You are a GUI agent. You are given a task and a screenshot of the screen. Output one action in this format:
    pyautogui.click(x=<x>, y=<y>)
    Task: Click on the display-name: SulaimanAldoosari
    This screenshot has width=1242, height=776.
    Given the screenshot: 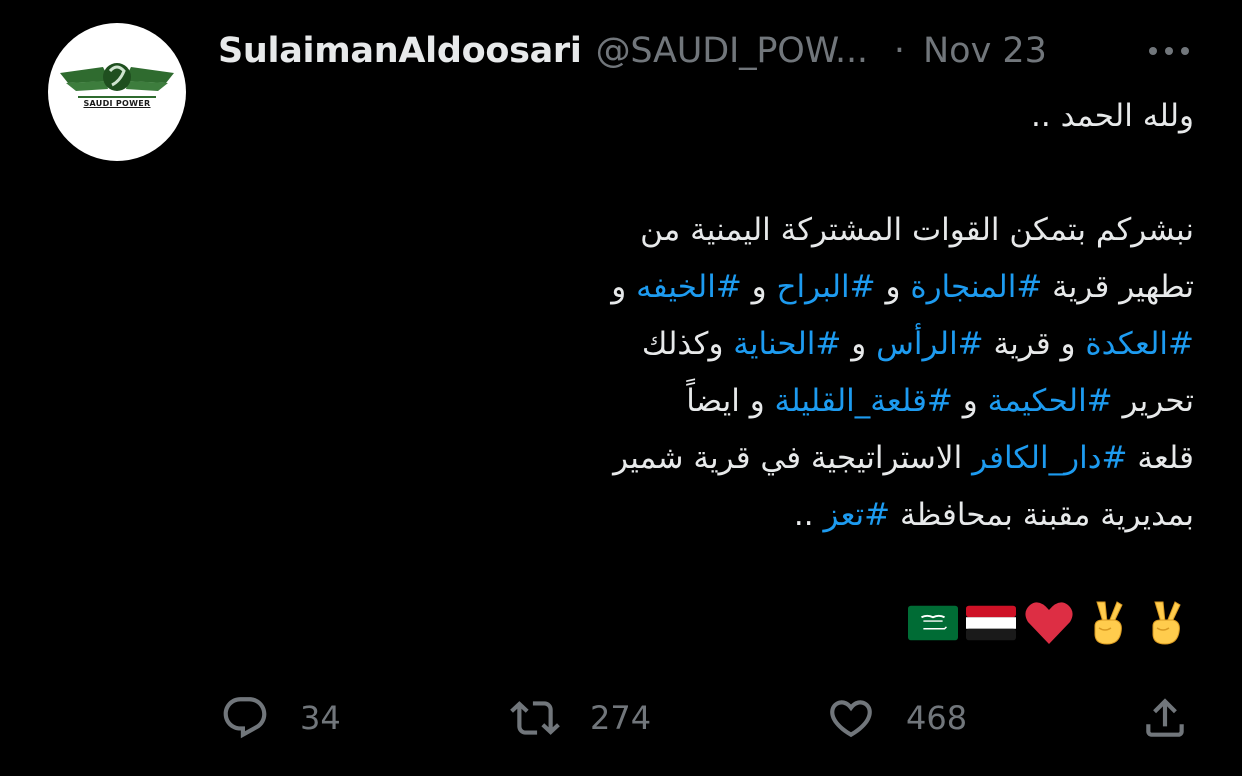 What is the action you would take?
    pyautogui.click(x=400, y=51)
    